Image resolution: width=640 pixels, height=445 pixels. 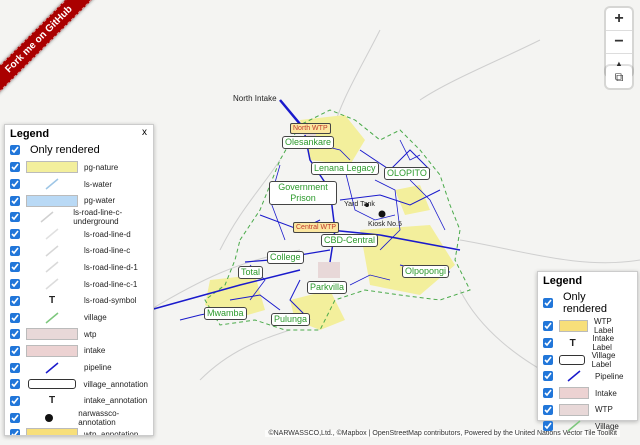 I want to click on legend-item: pg-water, so click(x=79, y=200).